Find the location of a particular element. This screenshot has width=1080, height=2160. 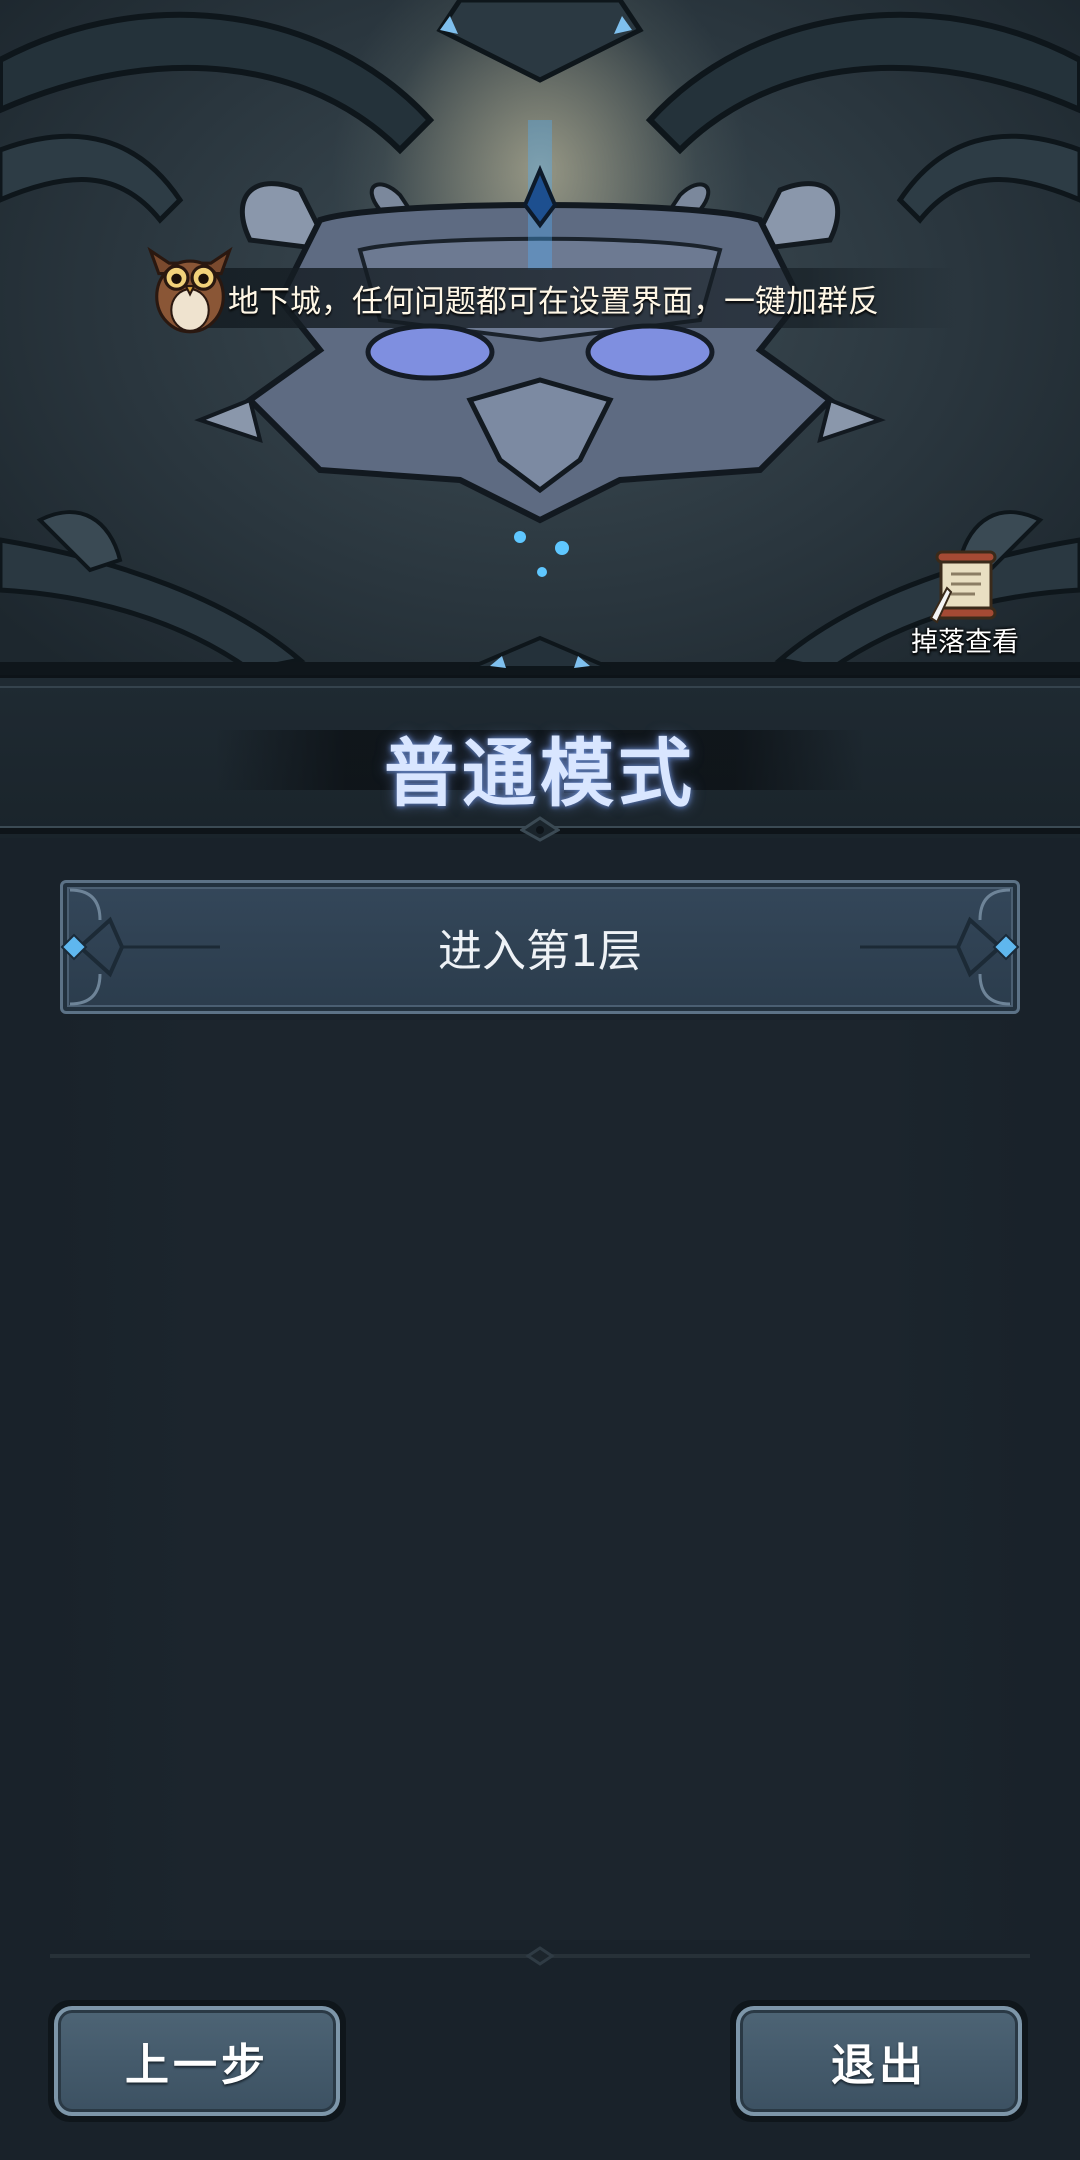

mode-header: 普通模式 is located at coordinates (540, 758).